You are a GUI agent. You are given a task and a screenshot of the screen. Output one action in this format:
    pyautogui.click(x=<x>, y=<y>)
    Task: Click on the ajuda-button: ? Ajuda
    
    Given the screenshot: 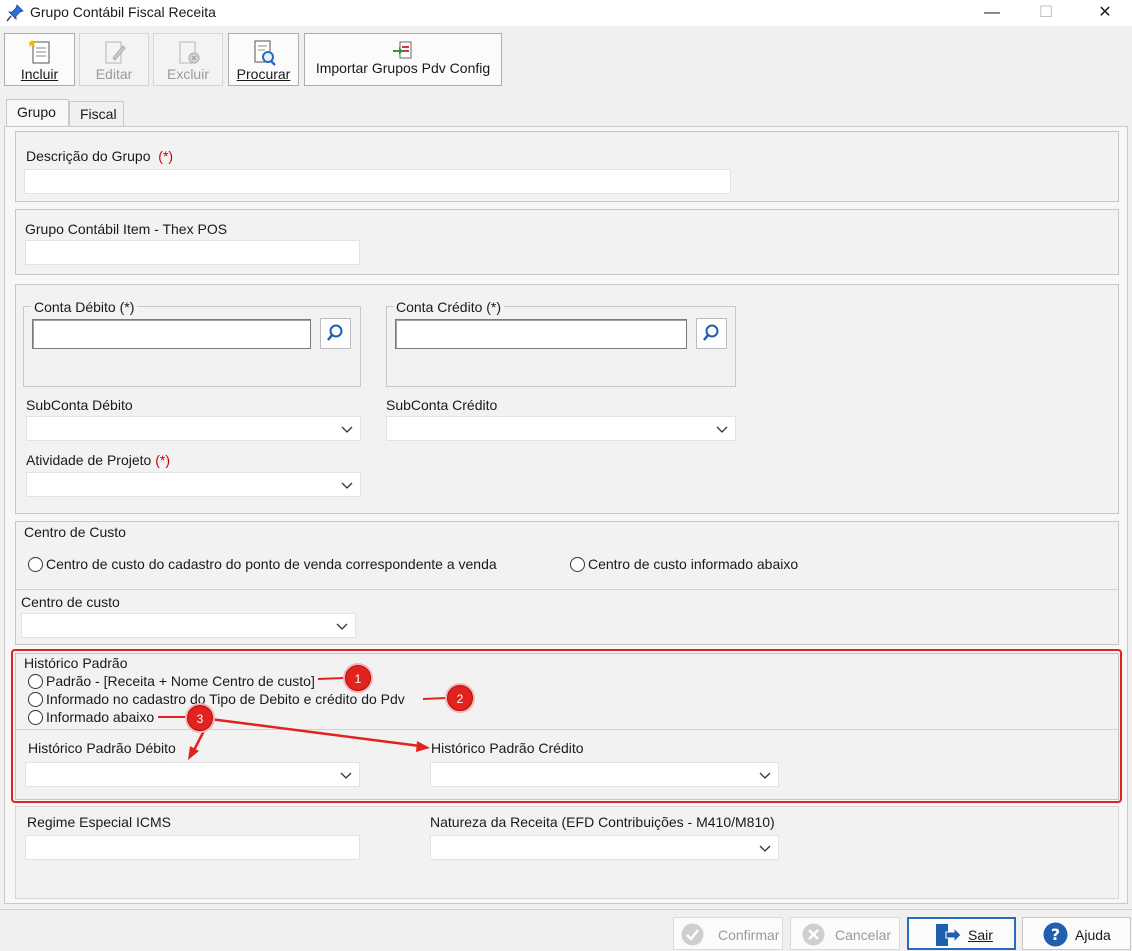 What is the action you would take?
    pyautogui.click(x=1076, y=933)
    